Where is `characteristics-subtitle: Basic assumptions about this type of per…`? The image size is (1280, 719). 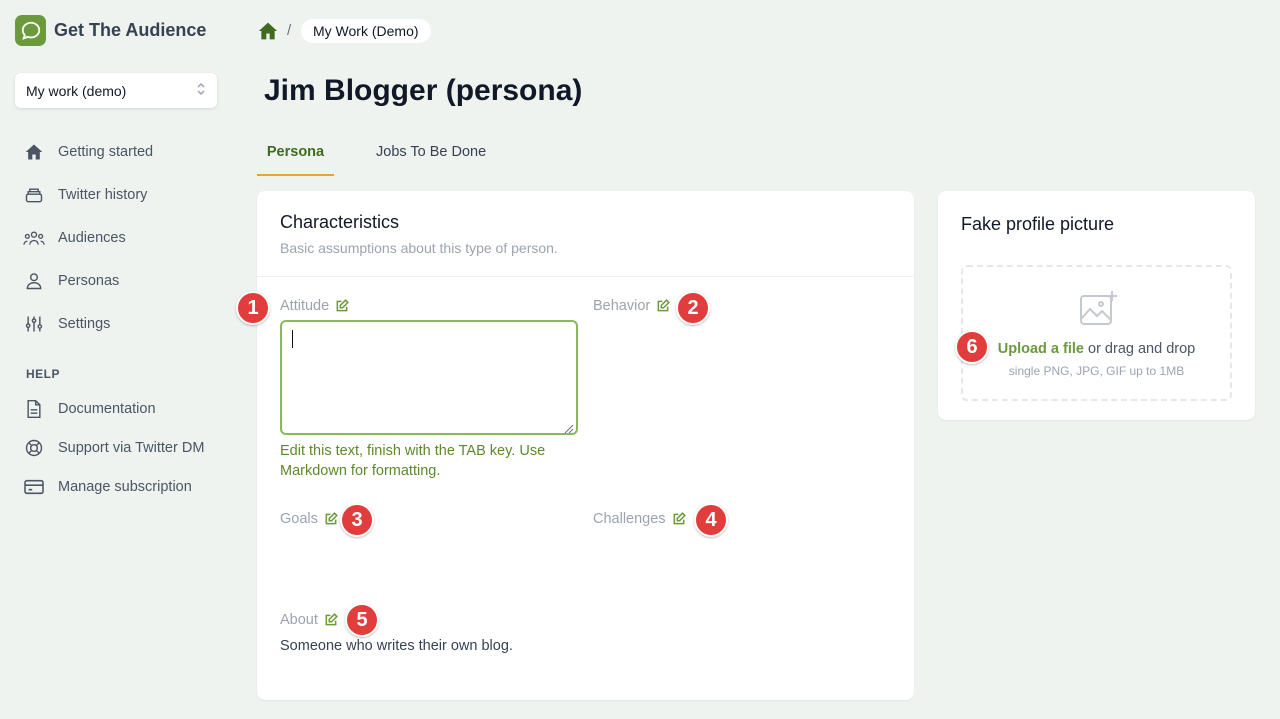 characteristics-subtitle: Basic assumptions about this type of per… is located at coordinates (419, 248).